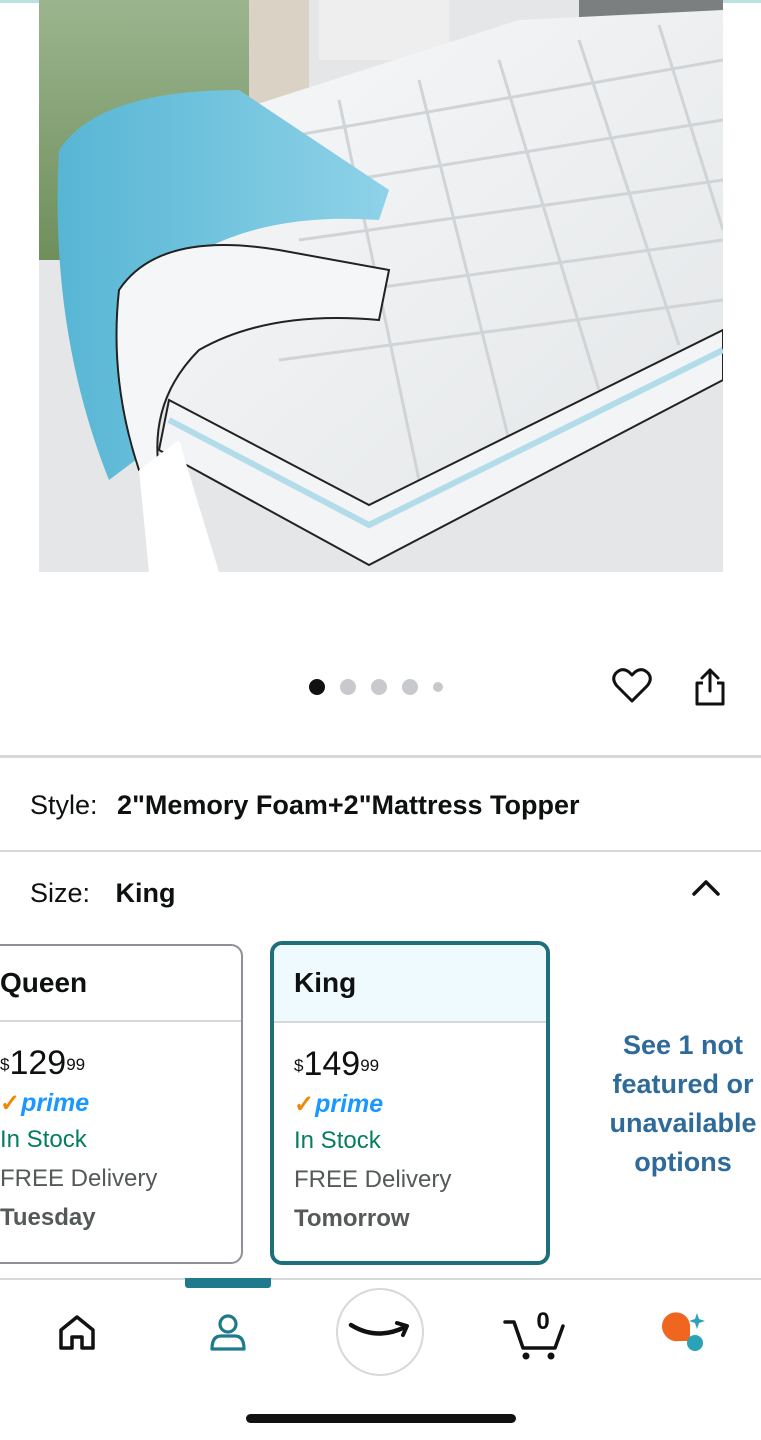 This screenshot has width=761, height=1440. What do you see at coordinates (145, 893) in the screenshot?
I see `size-value: King` at bounding box center [145, 893].